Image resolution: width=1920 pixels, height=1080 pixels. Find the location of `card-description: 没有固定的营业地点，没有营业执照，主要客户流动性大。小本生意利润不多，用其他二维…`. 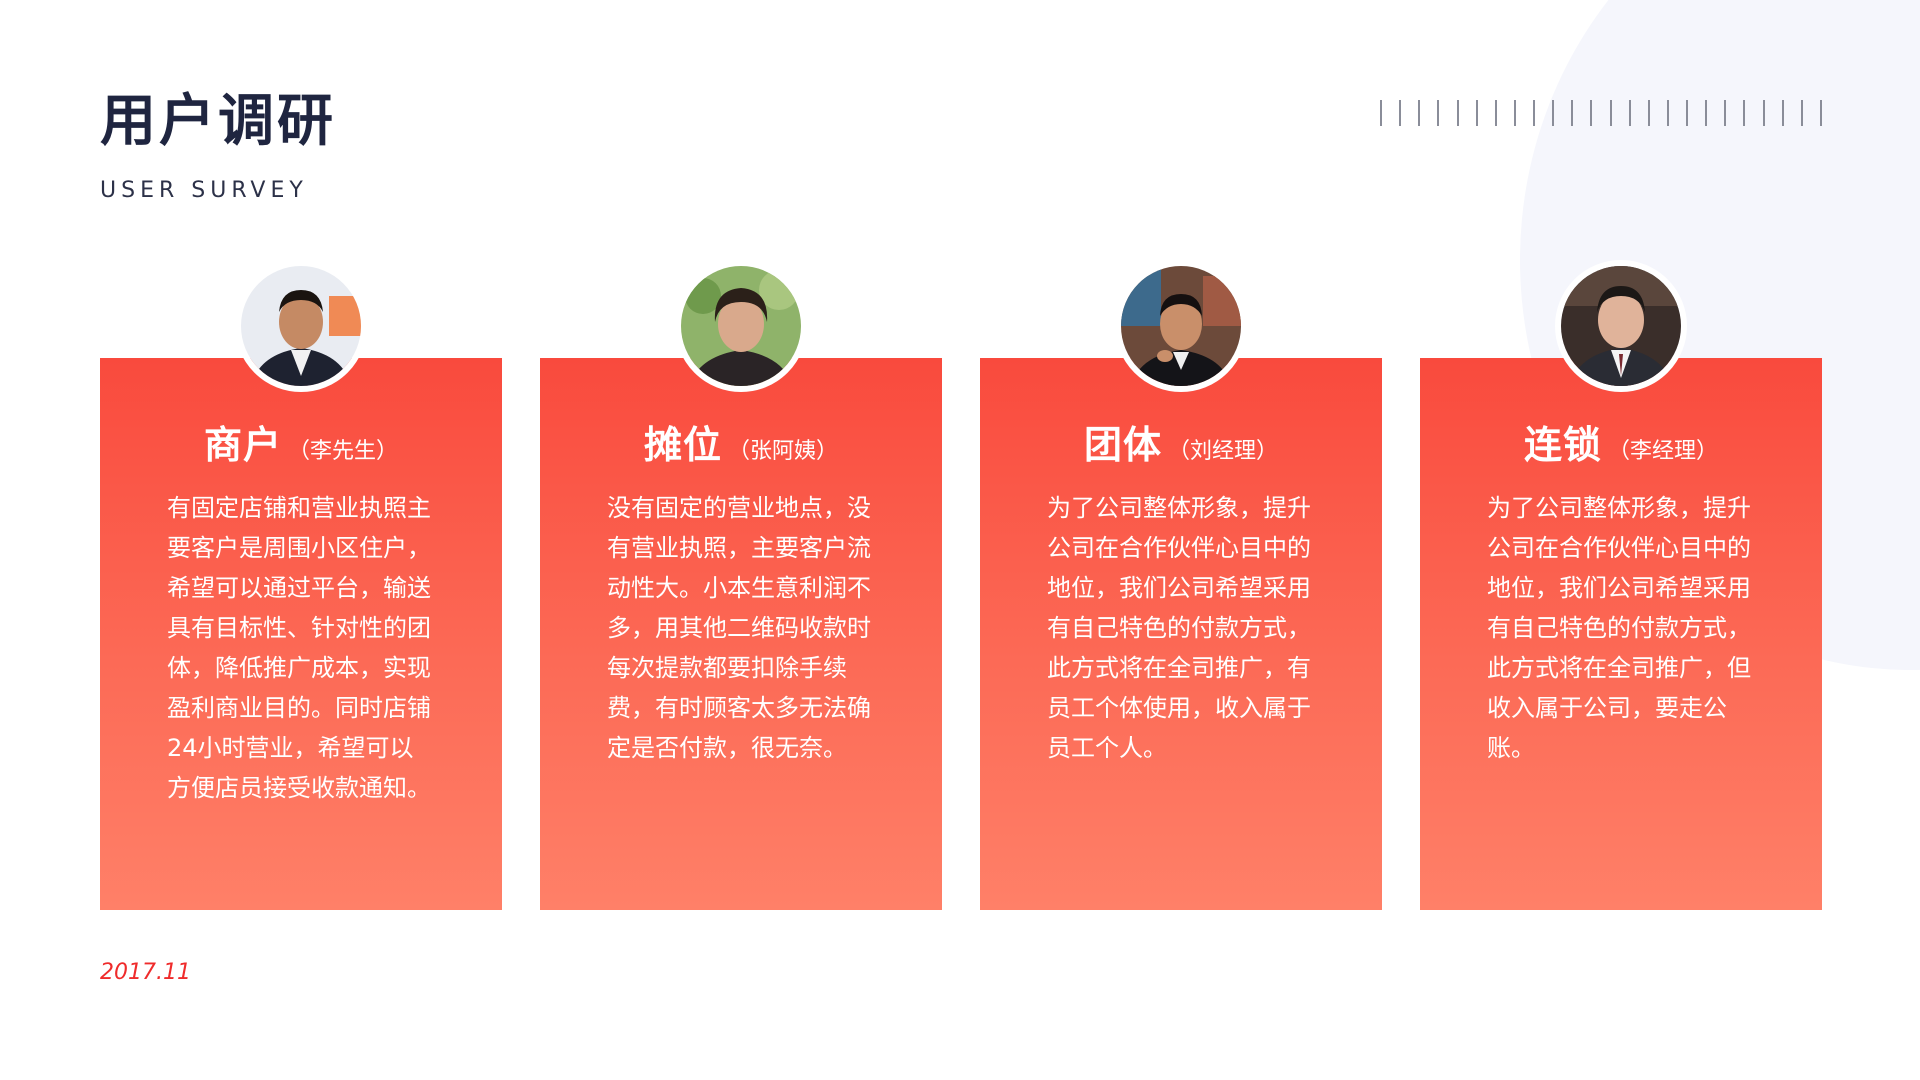

card-description: 没有固定的营业地点，没有营业执照，主要客户流动性大。小本生意利润不多，用其他二维… is located at coordinates (739, 628).